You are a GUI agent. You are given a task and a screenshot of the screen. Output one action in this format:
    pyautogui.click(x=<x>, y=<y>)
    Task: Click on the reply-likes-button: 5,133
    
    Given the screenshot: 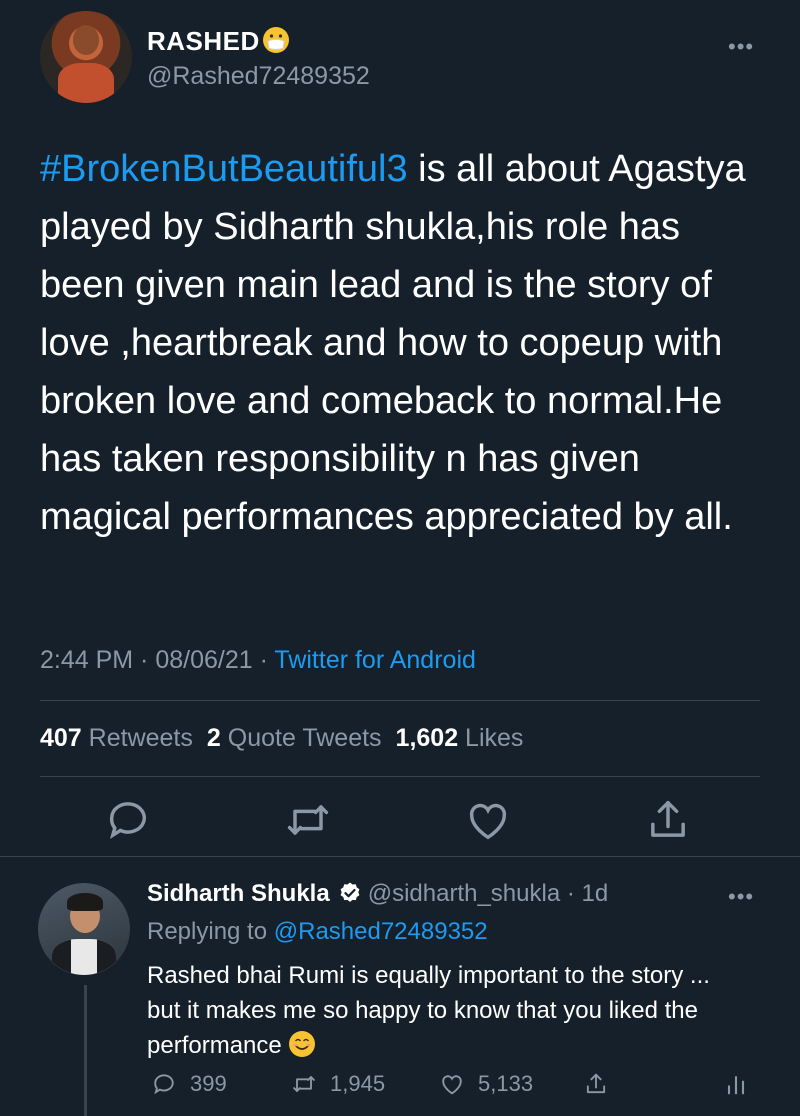 What is the action you would take?
    pyautogui.click(x=485, y=1084)
    